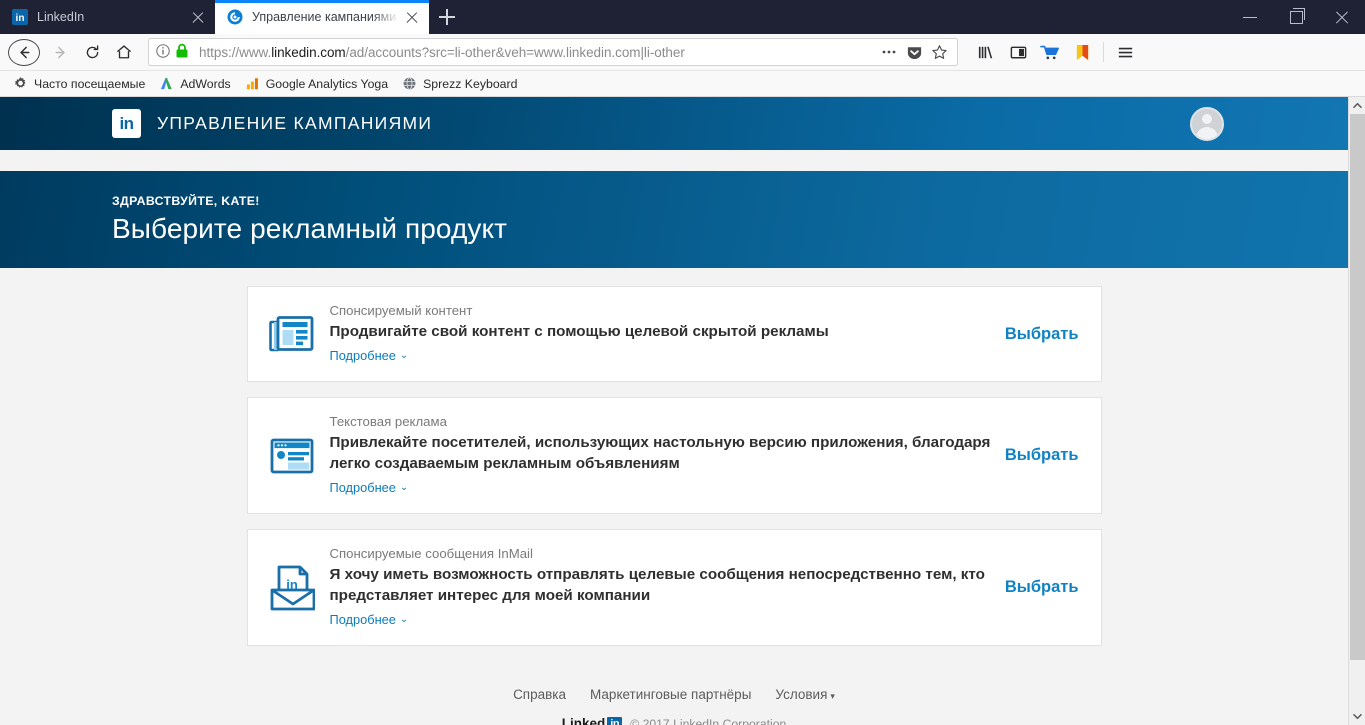 The image size is (1365, 725). Describe the element at coordinates (1050, 52) in the screenshot. I see `shopping-cart-icon` at that location.